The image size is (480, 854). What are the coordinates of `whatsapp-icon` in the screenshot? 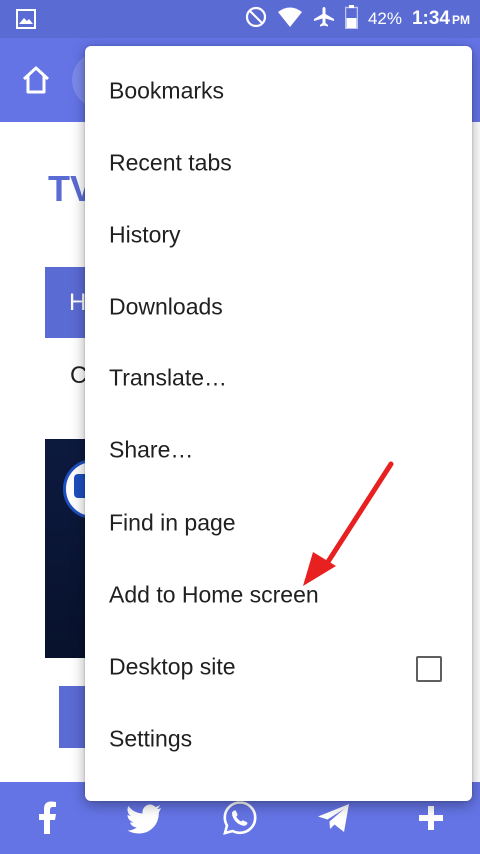 It's located at (240, 818).